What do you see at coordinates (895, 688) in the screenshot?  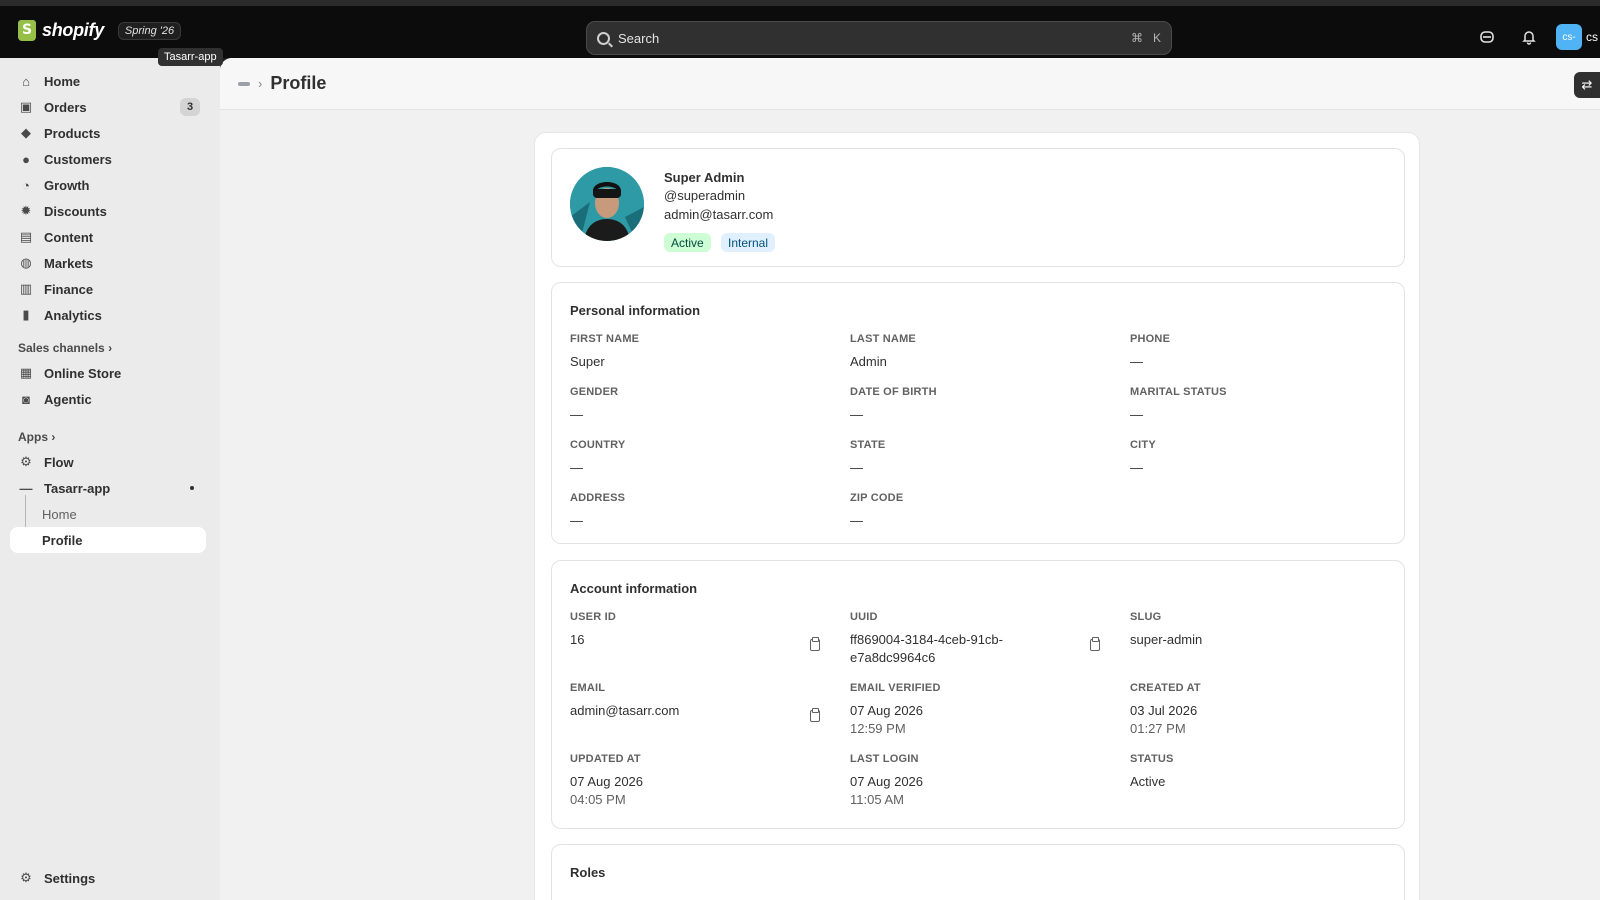 I see `field-label: EMAIL VERIFIED` at bounding box center [895, 688].